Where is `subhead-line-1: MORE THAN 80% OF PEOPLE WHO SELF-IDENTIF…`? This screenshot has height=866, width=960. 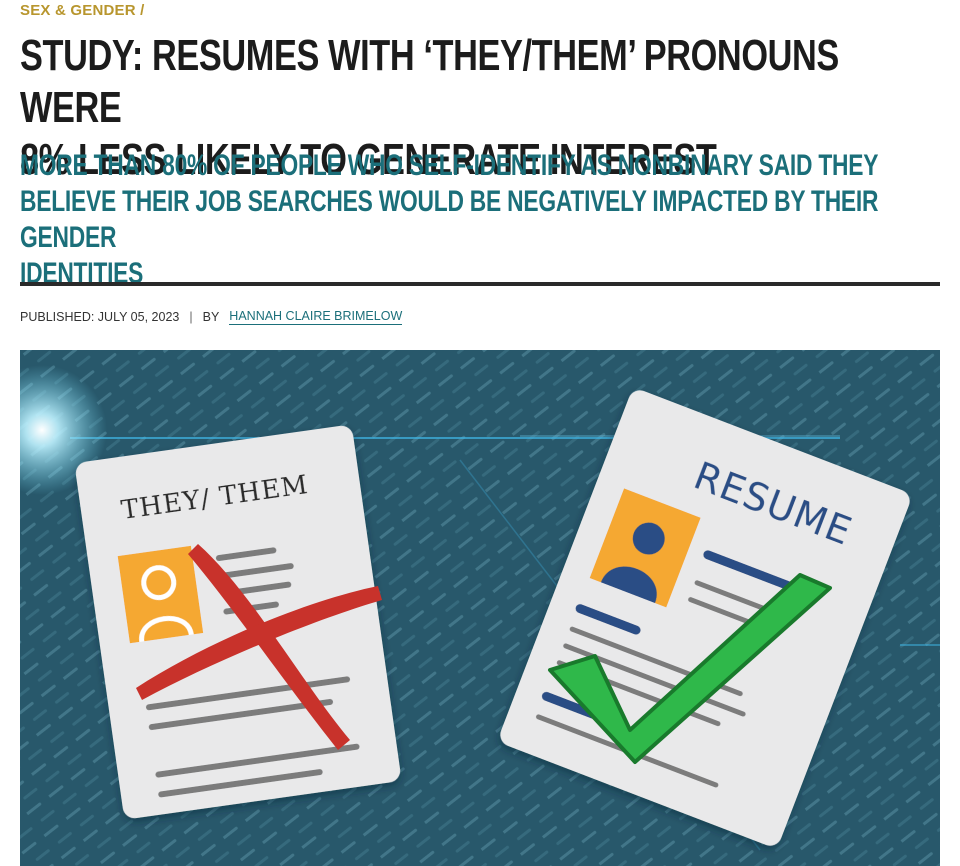
subhead-line-1: MORE THAN 80% OF PEOPLE WHO SELF-IDENTIF… is located at coordinates (449, 165).